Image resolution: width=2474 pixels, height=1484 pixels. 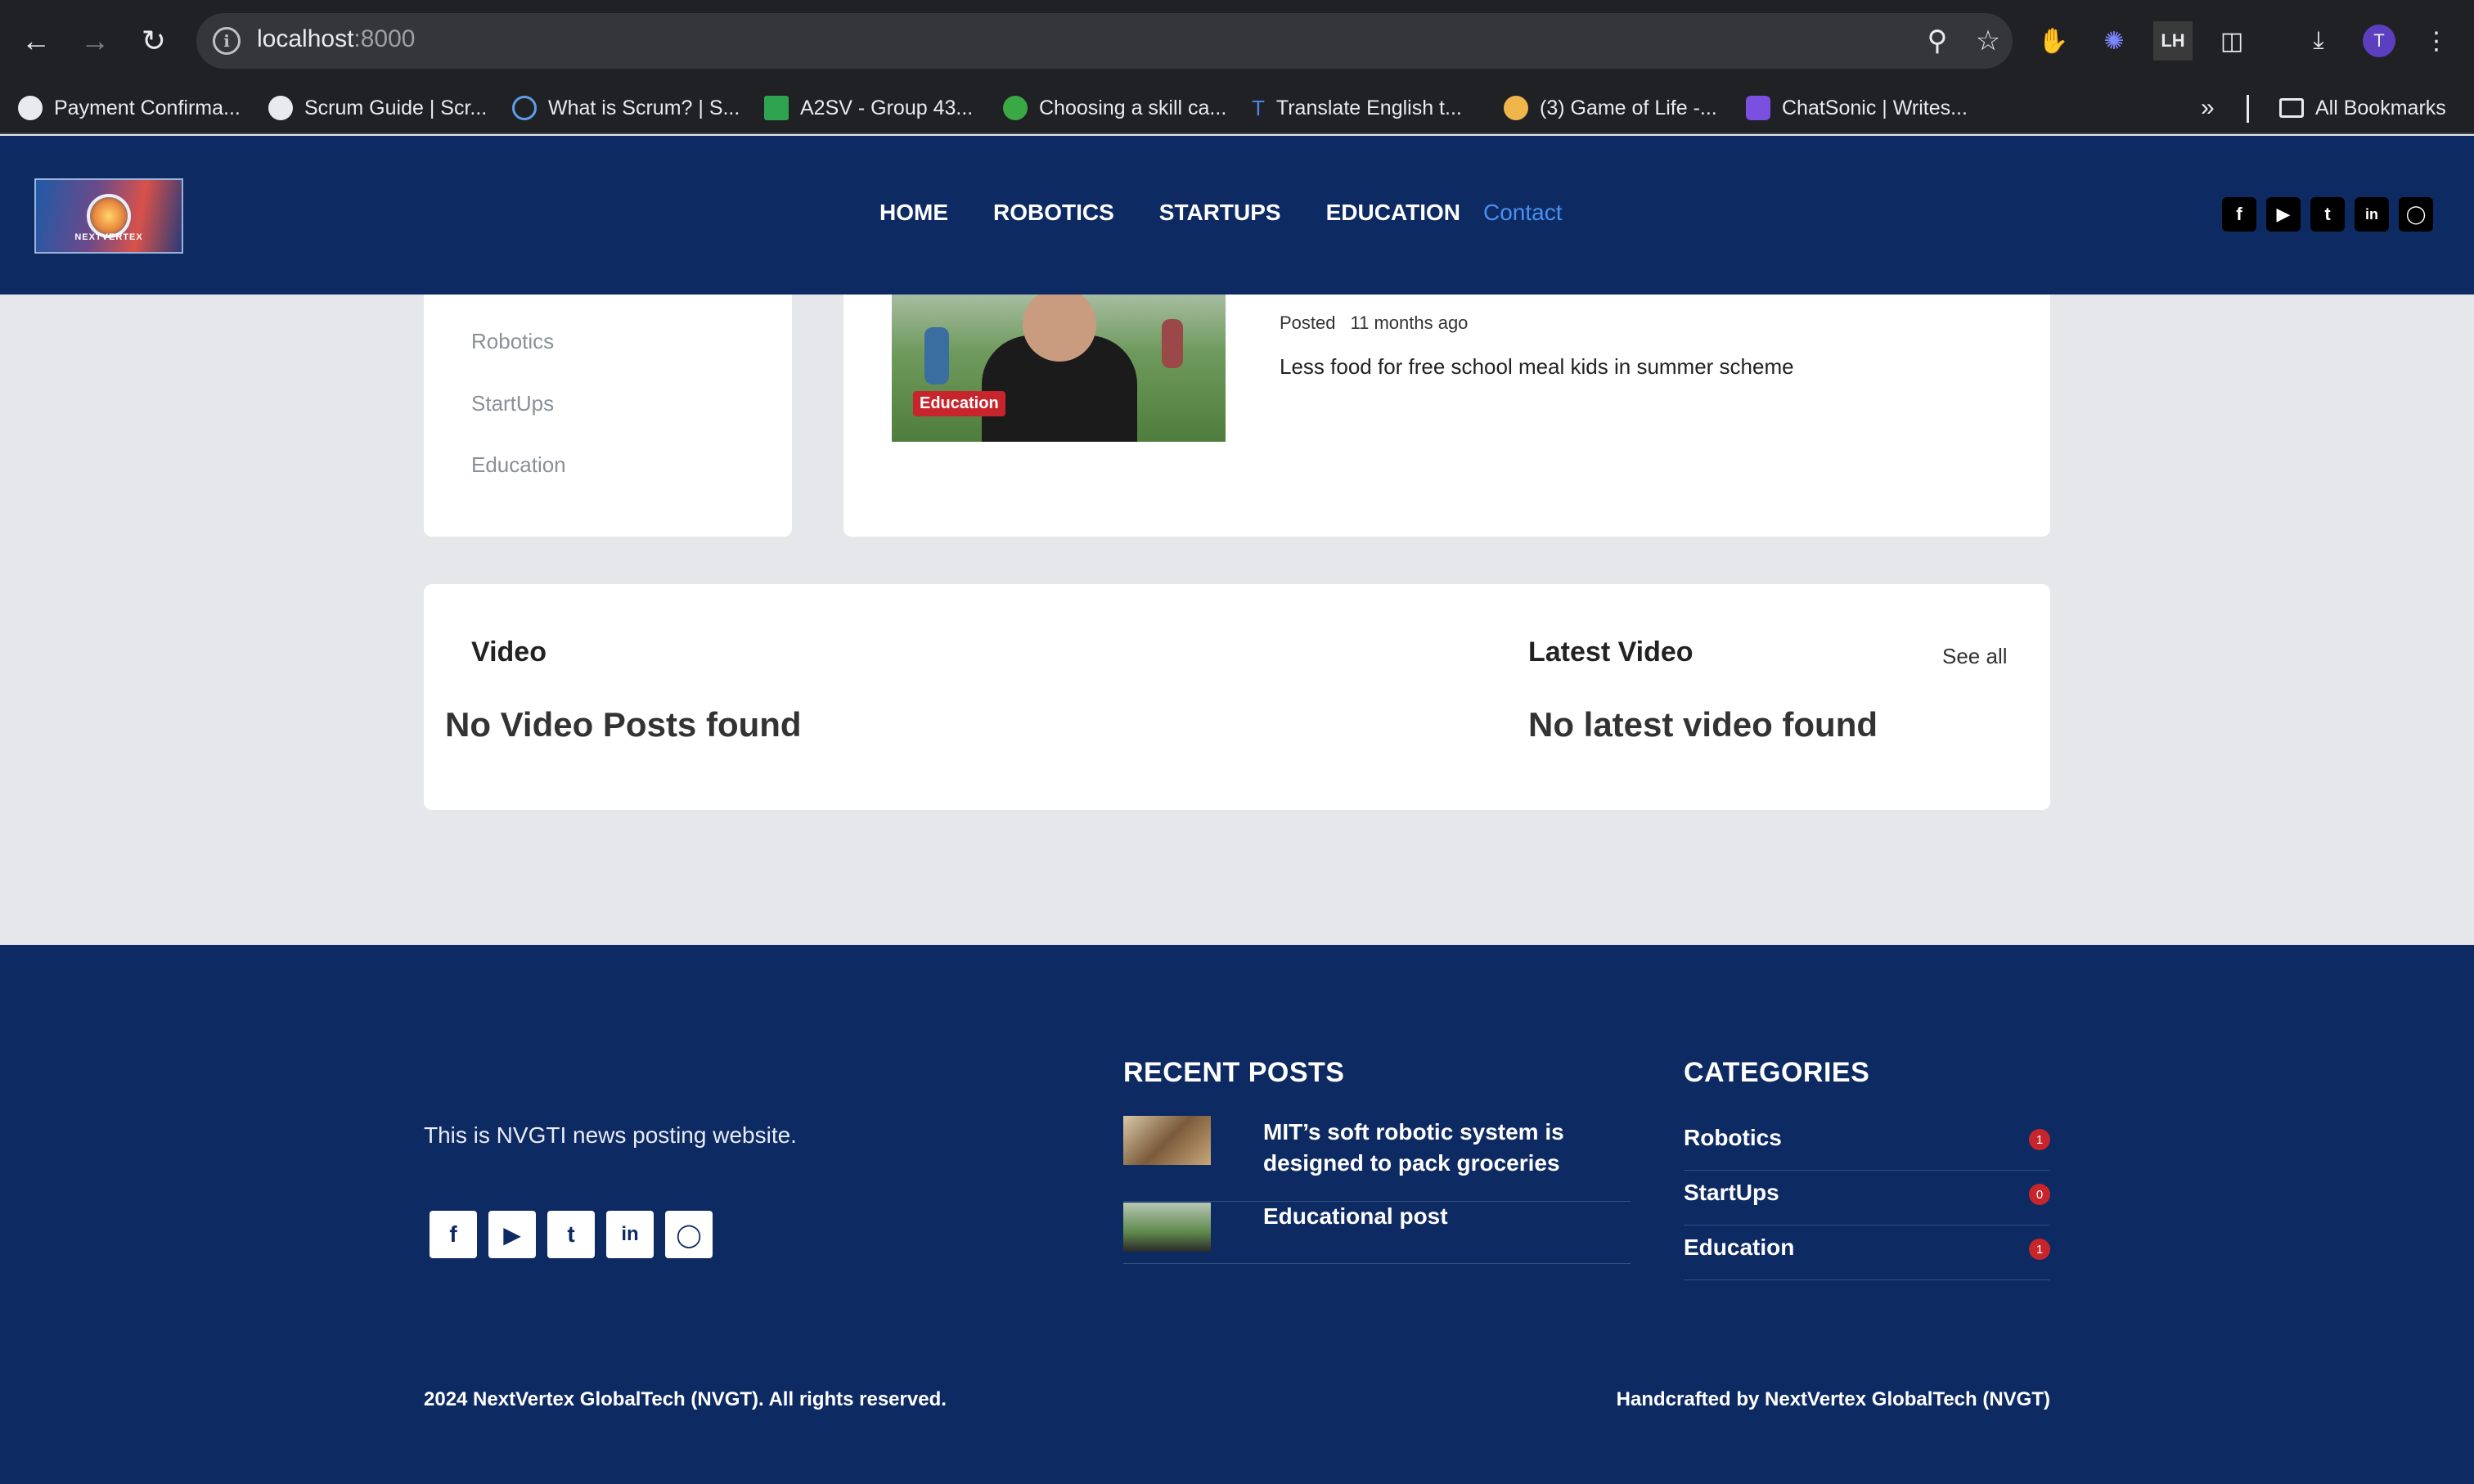 What do you see at coordinates (2318, 41) in the screenshot?
I see `downloads-icon: ⤓` at bounding box center [2318, 41].